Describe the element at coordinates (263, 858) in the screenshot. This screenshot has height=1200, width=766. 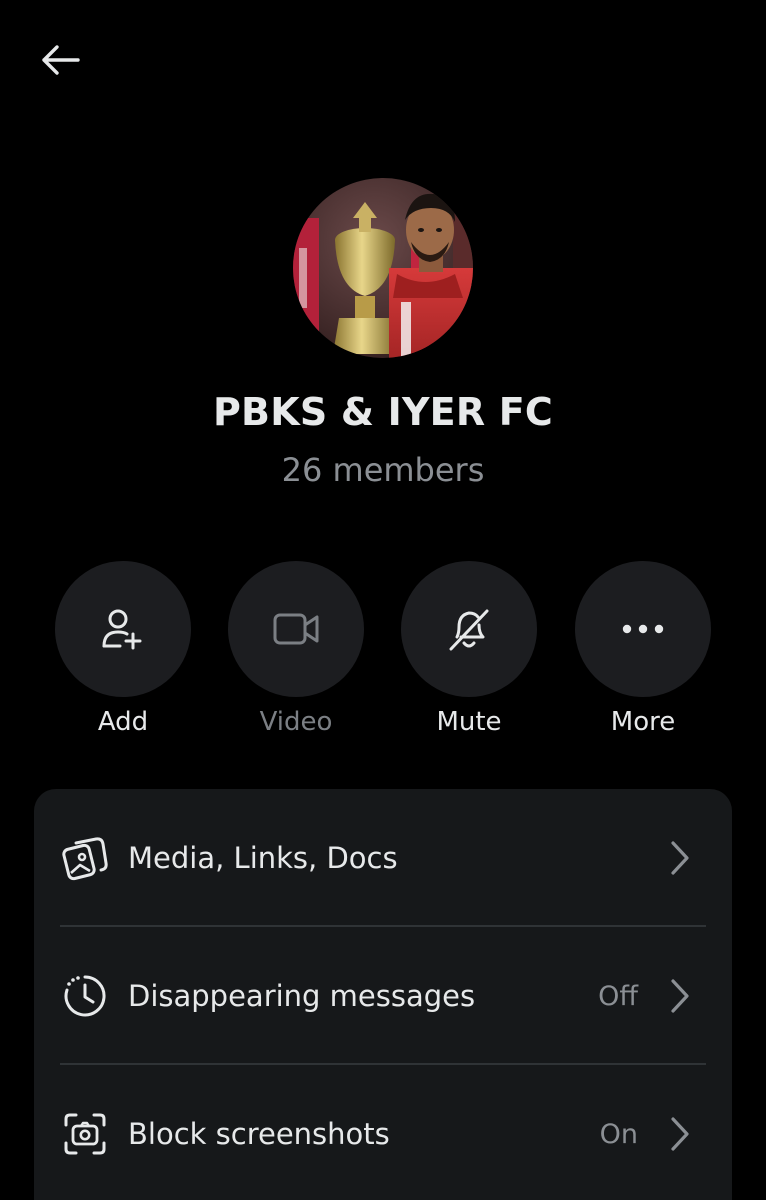
I see `media-links-docs-label: Media, Links, Docs` at that location.